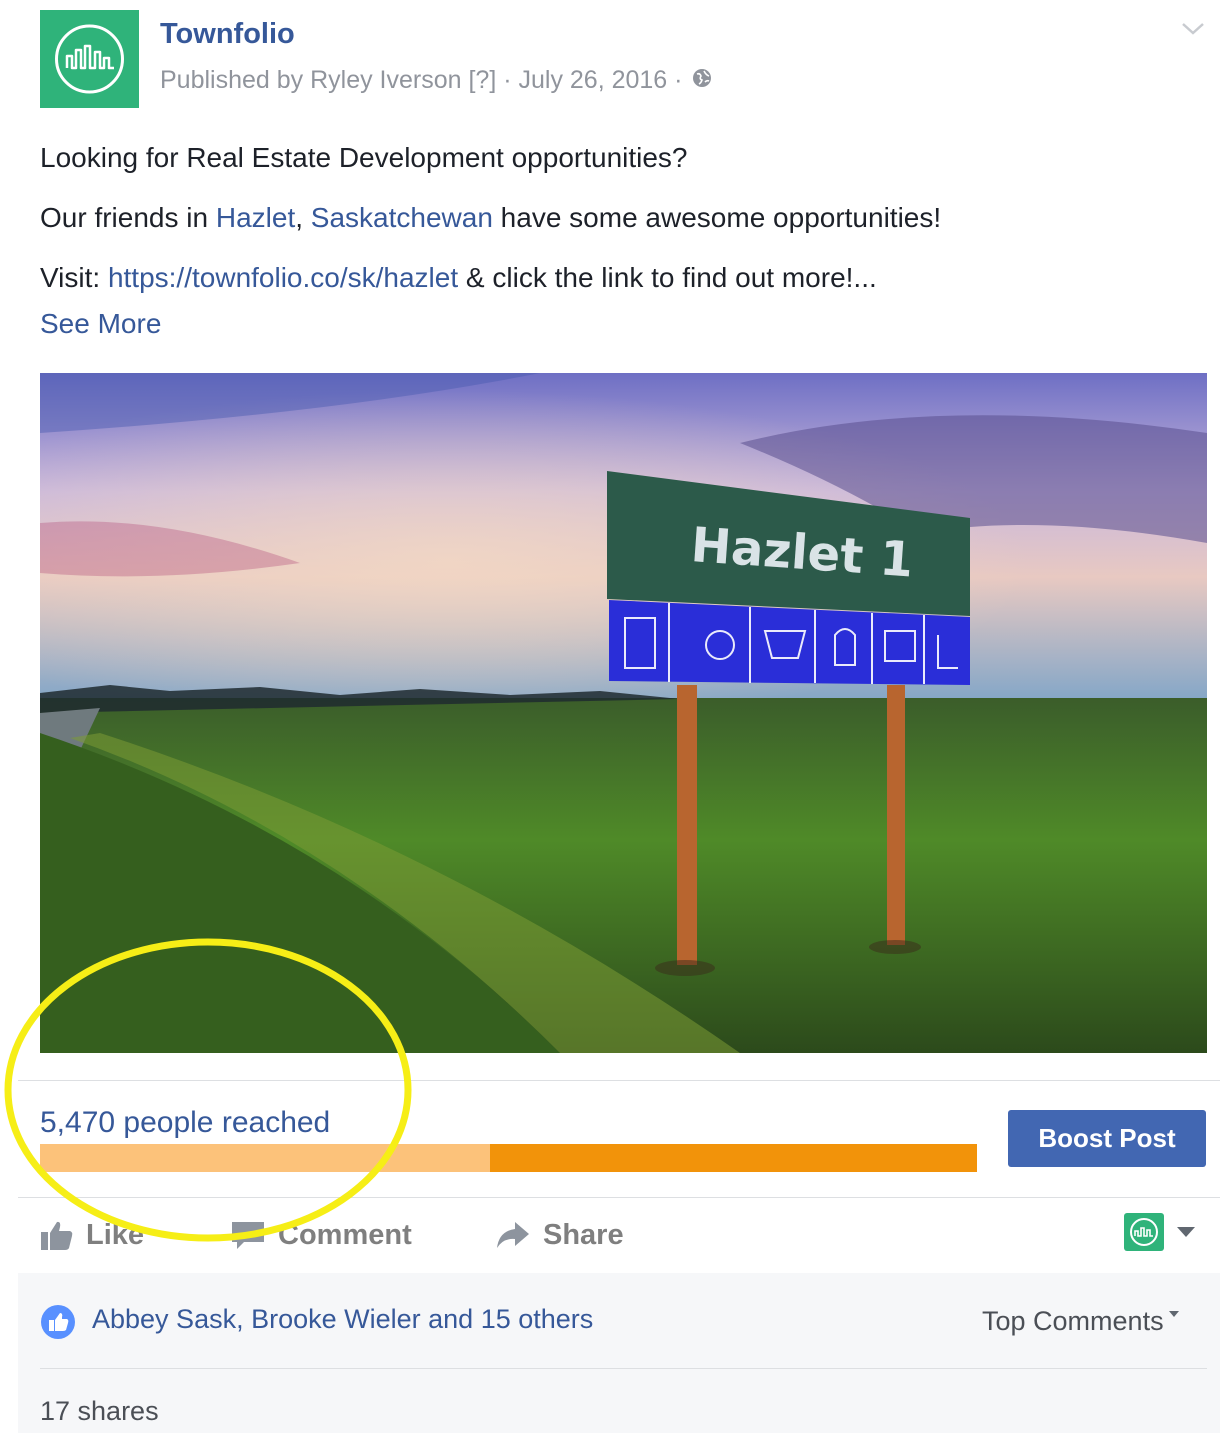 This screenshot has width=1220, height=1433. What do you see at coordinates (115, 1234) in the screenshot?
I see `like-label: Like` at bounding box center [115, 1234].